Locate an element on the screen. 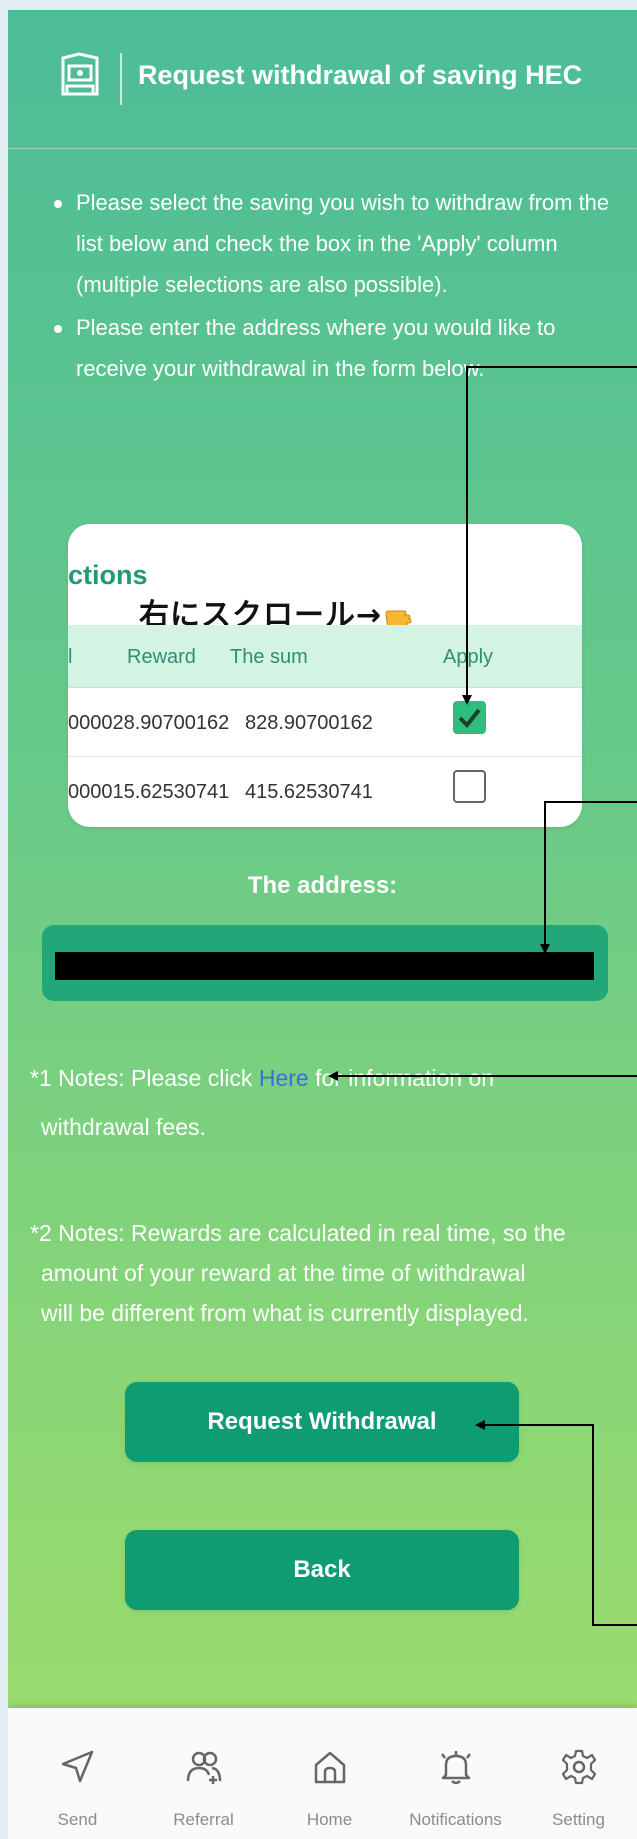 This screenshot has height=1839, width=637. reward-cell: 000015.62530741 is located at coordinates (149, 792).